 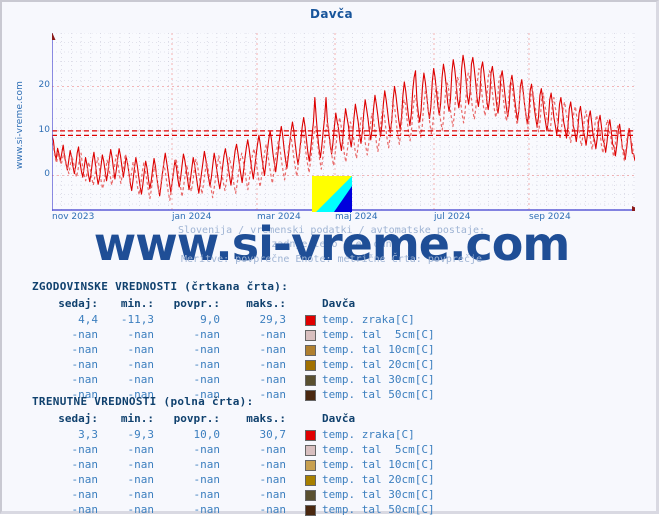 I want to click on column-header-0: sedaj:, so click(x=78, y=418).